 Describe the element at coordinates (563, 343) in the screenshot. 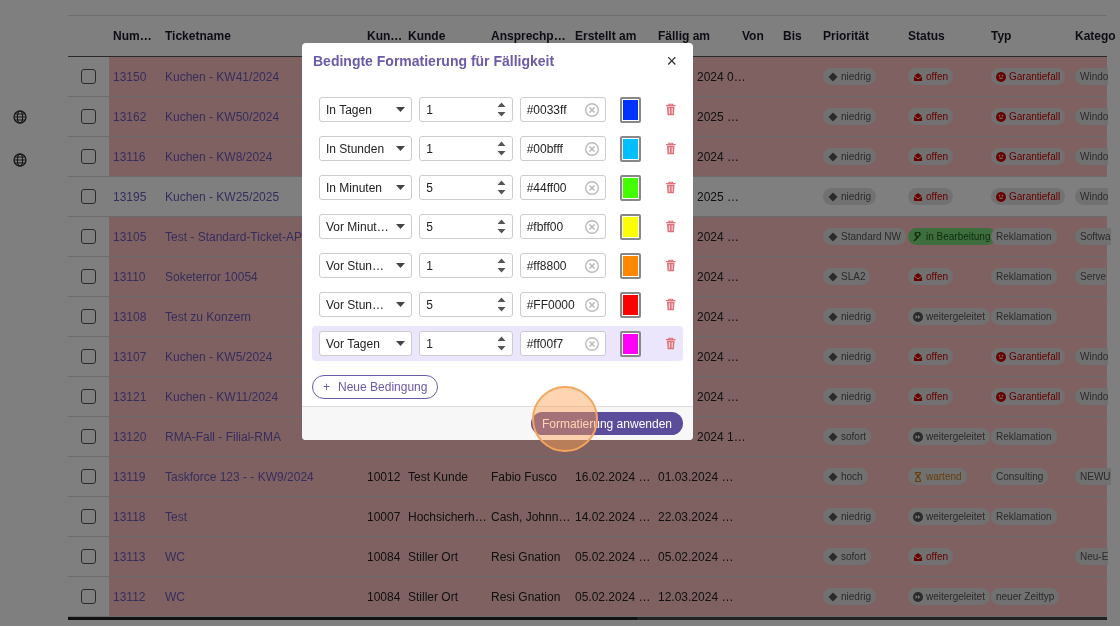

I see `color-field: #ff00f7` at that location.